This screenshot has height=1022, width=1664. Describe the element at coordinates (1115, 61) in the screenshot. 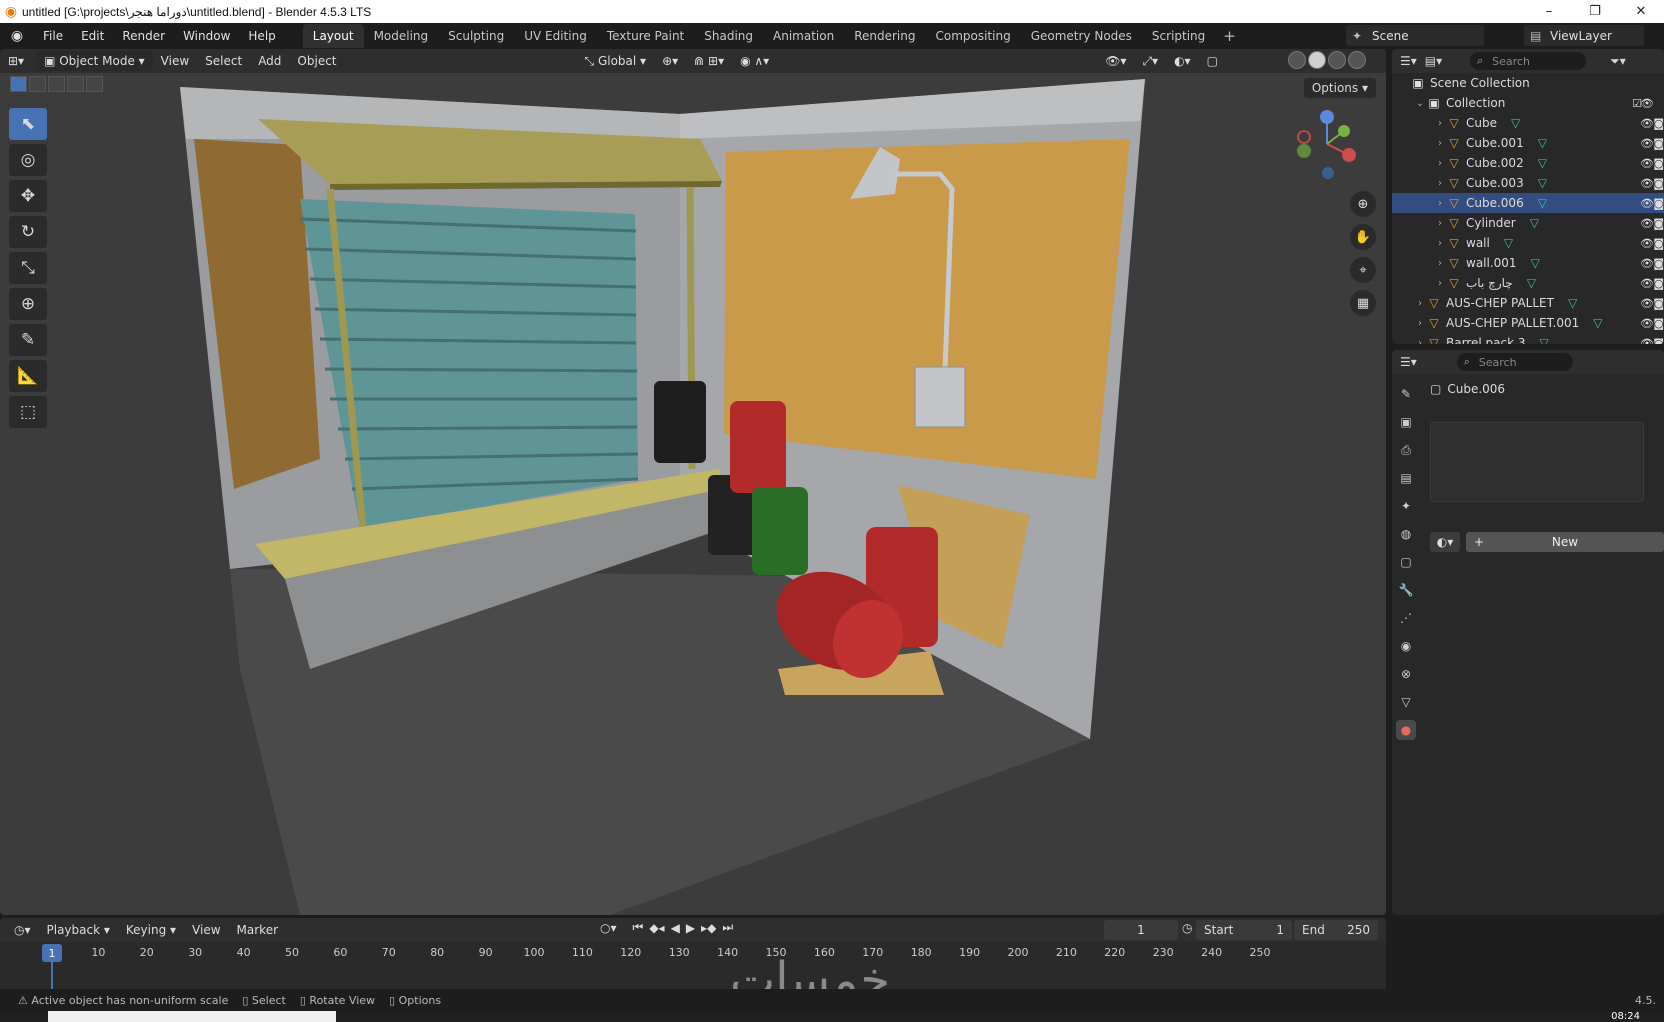

I see `visibility-icon: 👁▾` at that location.